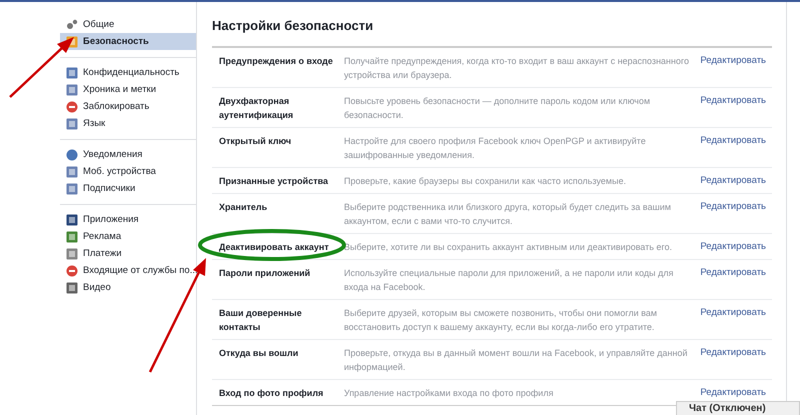  I want to click on page-title: Настройки безопасности, so click(293, 26).